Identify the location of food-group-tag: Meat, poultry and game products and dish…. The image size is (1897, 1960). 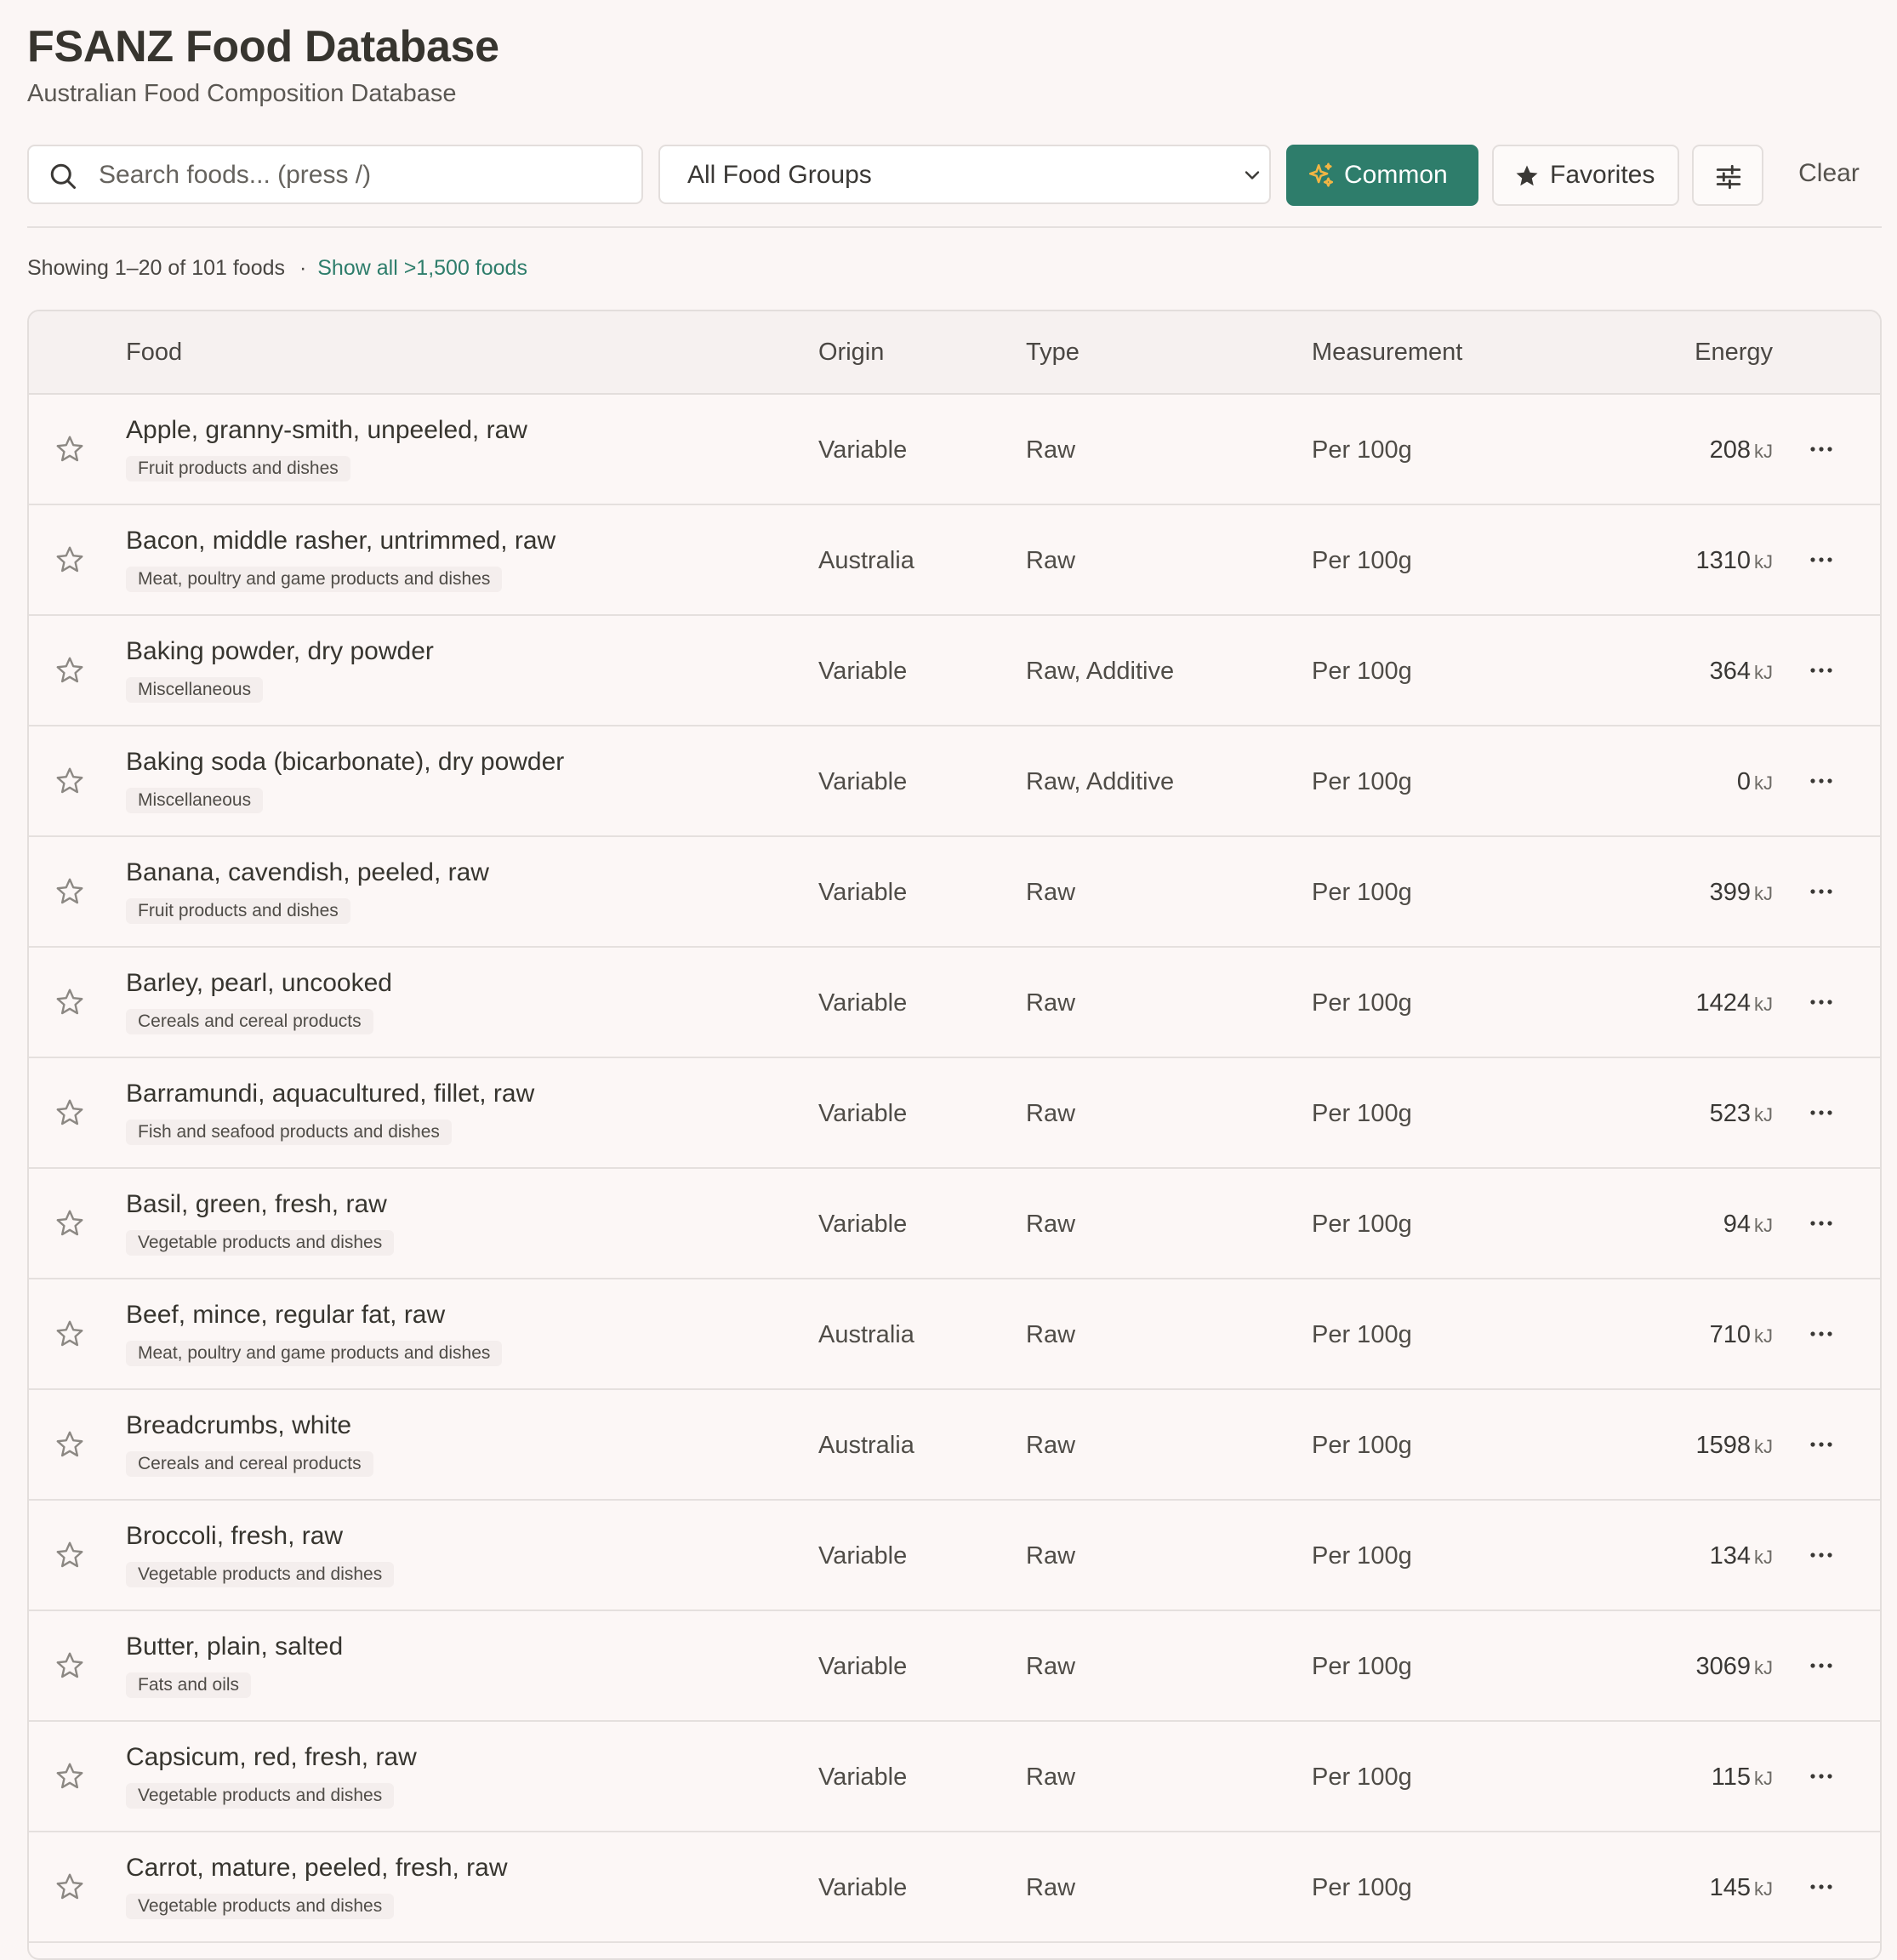
(314, 580).